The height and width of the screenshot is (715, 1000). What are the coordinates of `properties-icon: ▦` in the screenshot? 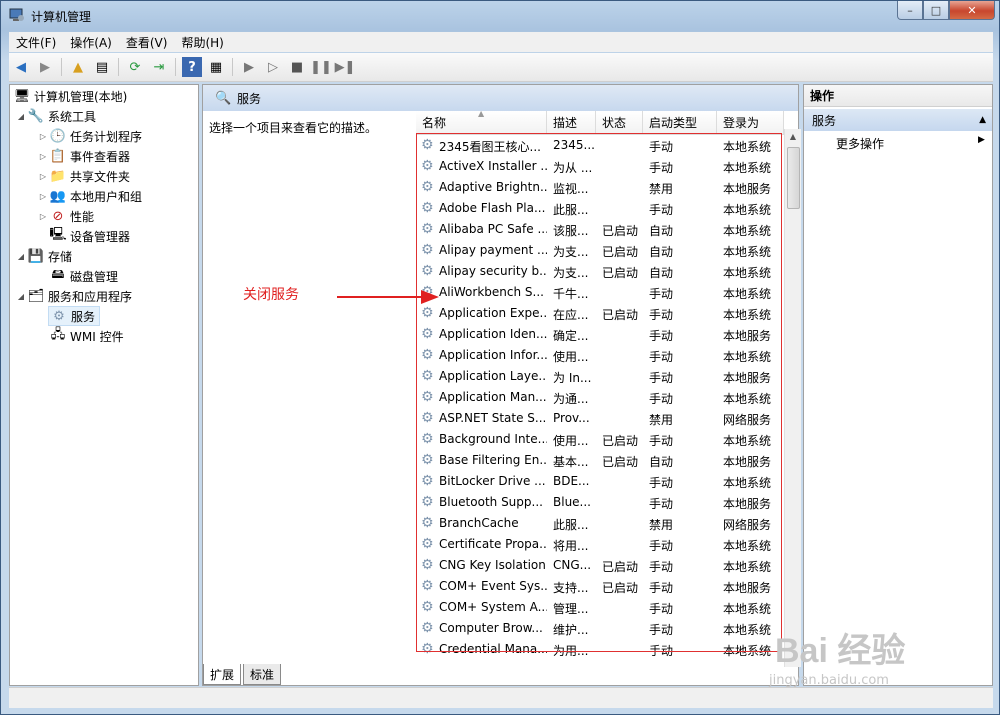 It's located at (216, 67).